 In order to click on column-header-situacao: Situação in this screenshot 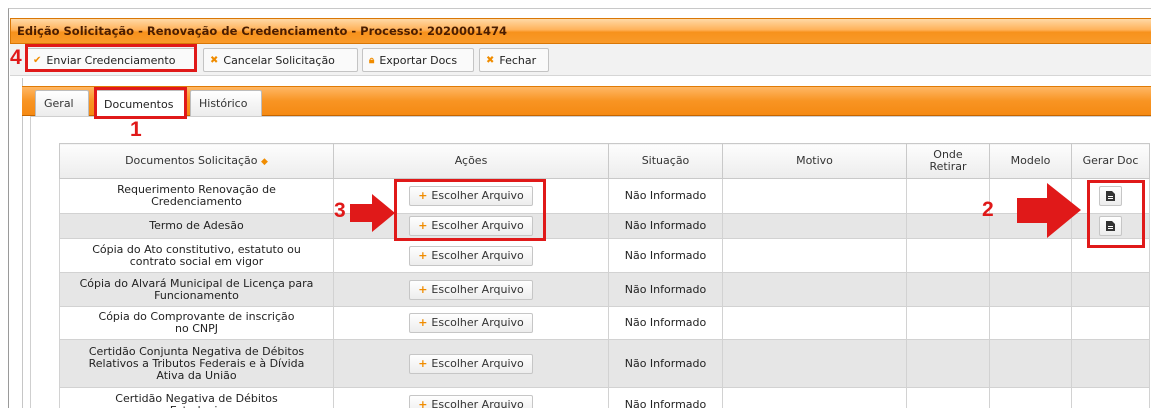, I will do `click(665, 161)`.